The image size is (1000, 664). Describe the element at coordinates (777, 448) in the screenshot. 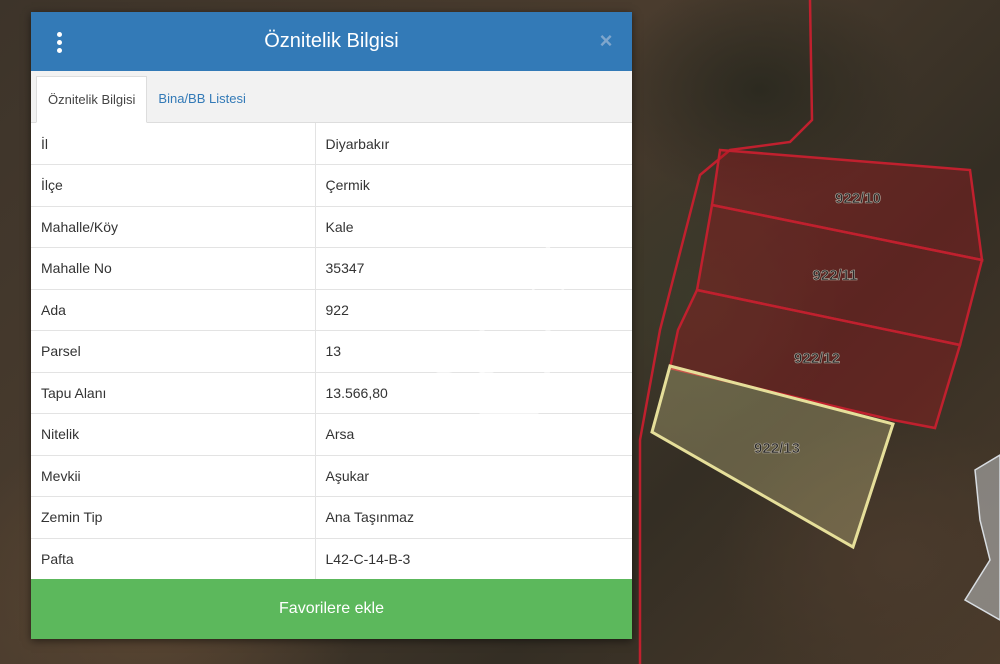

I see `parcel-label: 922/13` at that location.